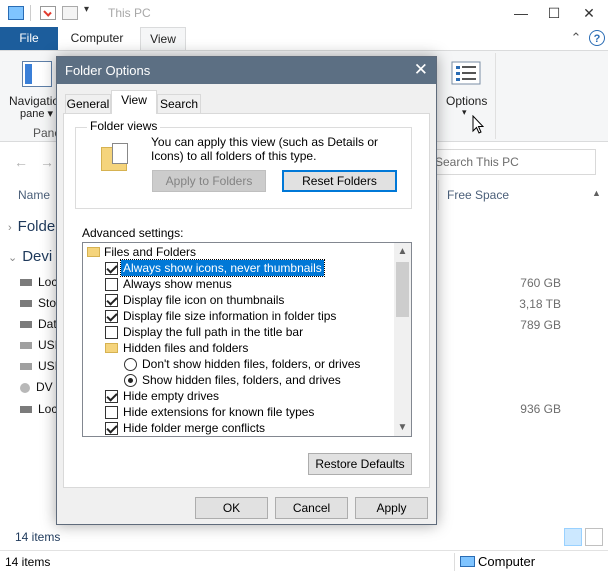  I want to click on forward-arrow-icon: →, so click(47, 162).